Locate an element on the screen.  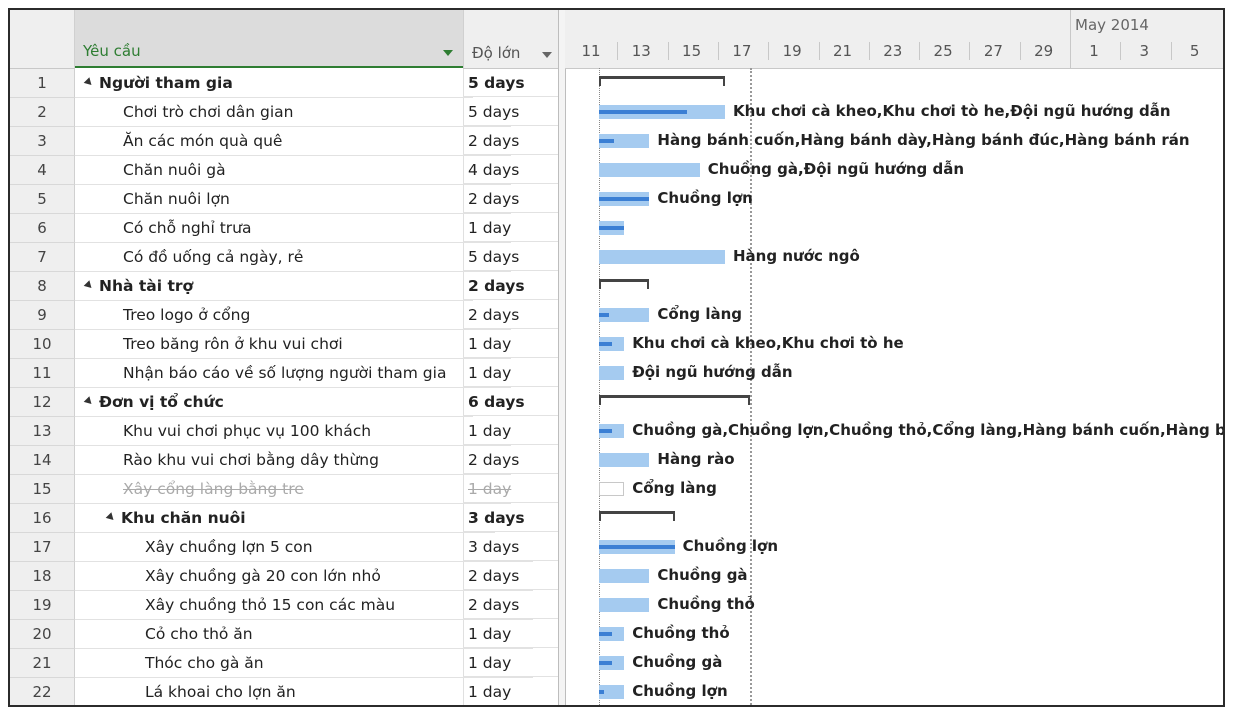
table-row: 2 Chơi trò chơi dân gian 5 days is located at coordinates (285, 112).